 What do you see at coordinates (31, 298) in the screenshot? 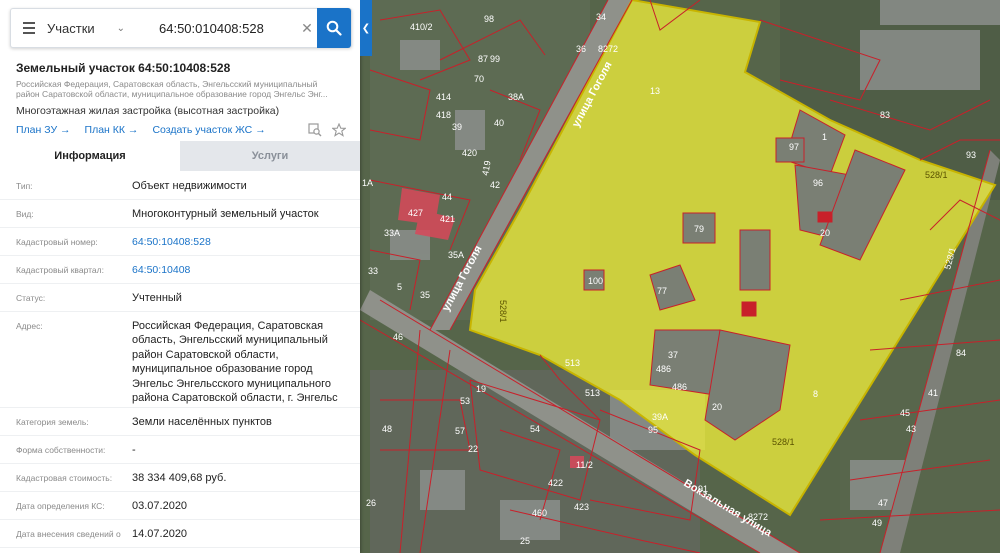
I see `info-key: Статус:` at bounding box center [31, 298].